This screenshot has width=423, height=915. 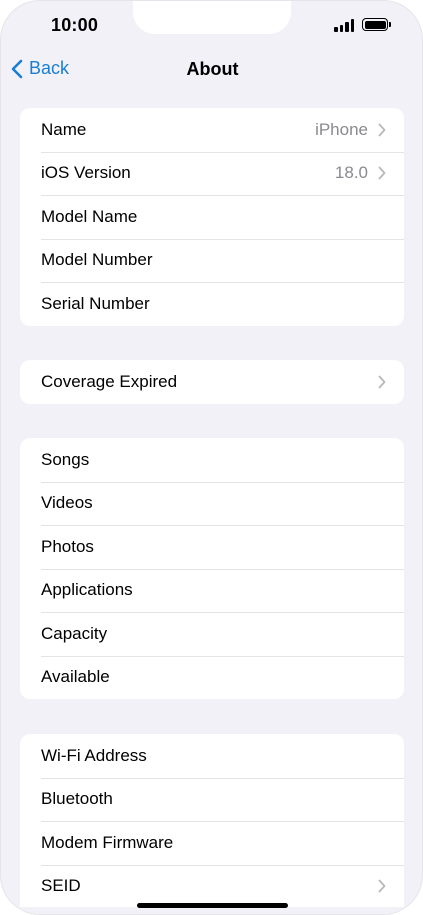 What do you see at coordinates (212, 843) in the screenshot?
I see `row-modem-firmware: Modem Firmware` at bounding box center [212, 843].